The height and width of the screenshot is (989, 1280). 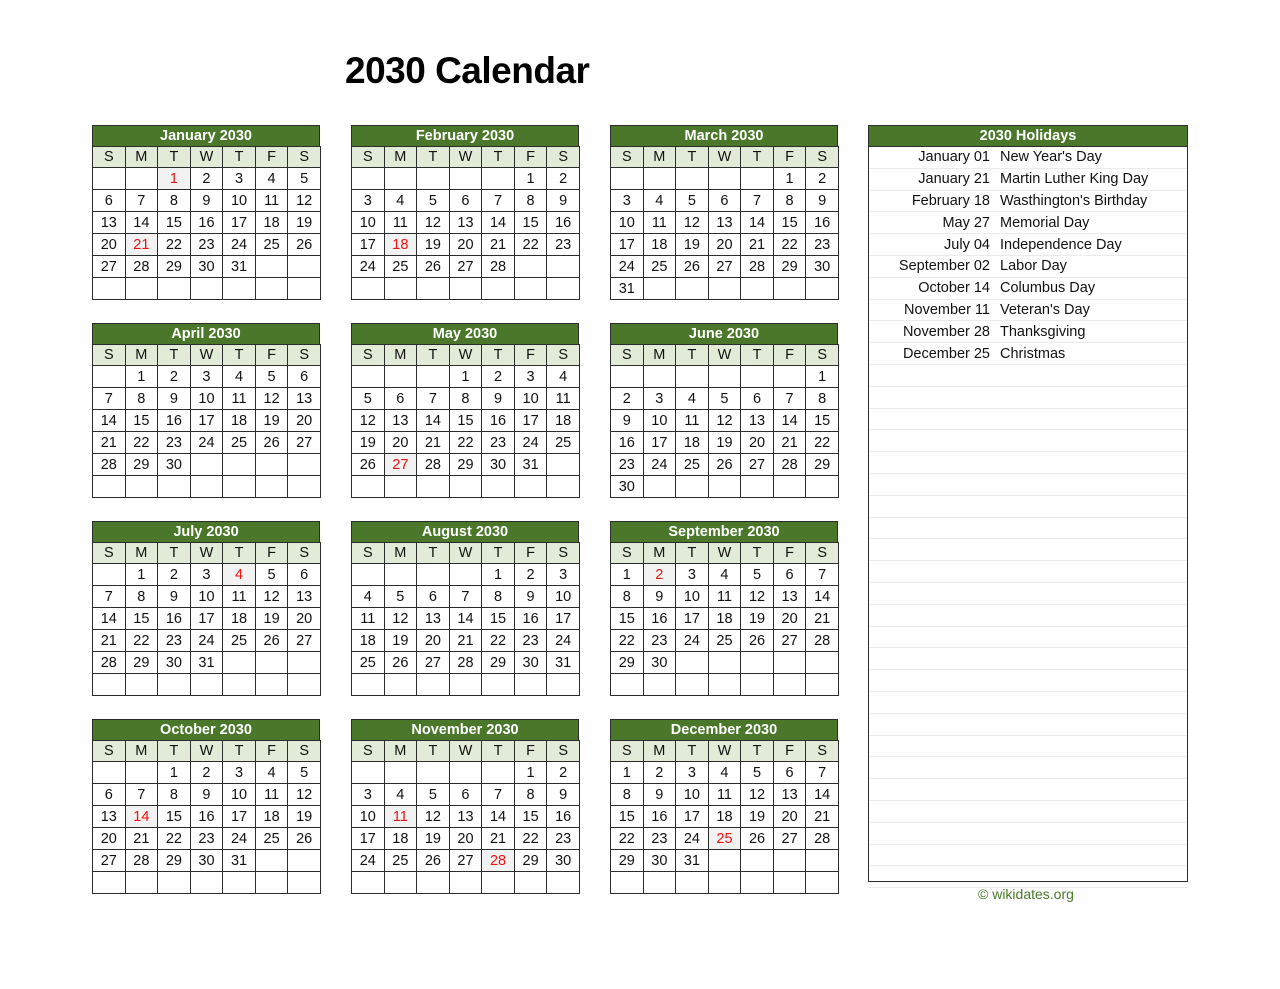 What do you see at coordinates (239, 640) in the screenshot?
I see `day-cell: 25` at bounding box center [239, 640].